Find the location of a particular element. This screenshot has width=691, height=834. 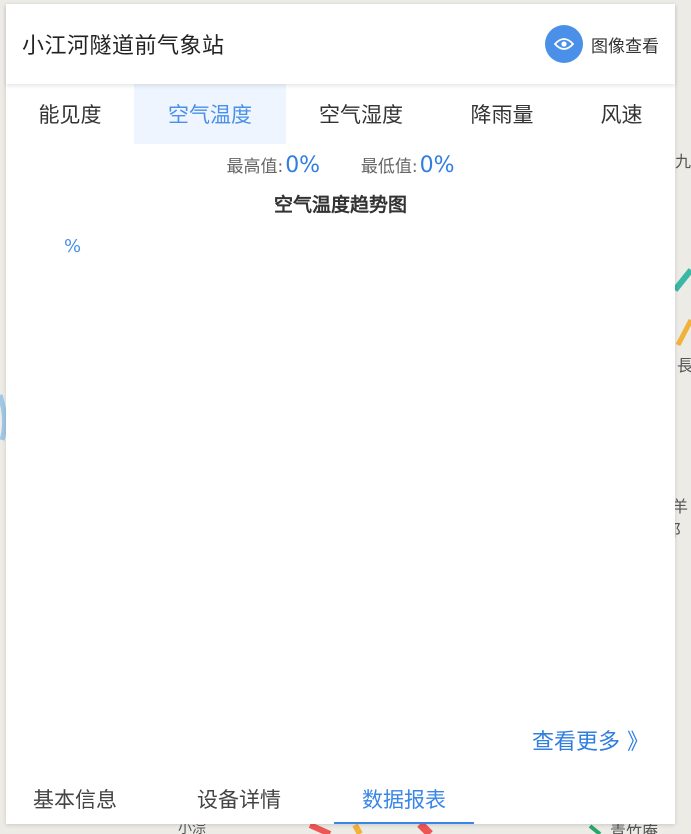

metric-tabs: 能见度 空气温度 空气湿度 降雨量 风速 is located at coordinates (340, 114).